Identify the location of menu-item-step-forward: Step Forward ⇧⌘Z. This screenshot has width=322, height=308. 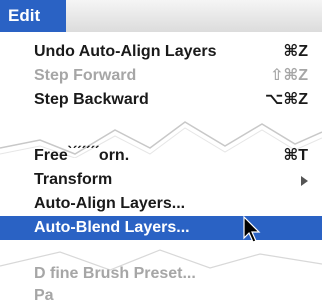
(161, 76).